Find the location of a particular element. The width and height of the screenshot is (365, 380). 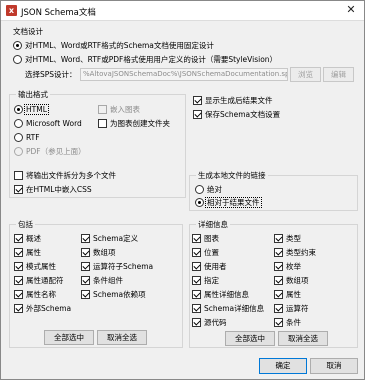

include-schema-dependencies-checkbox is located at coordinates (85, 294).